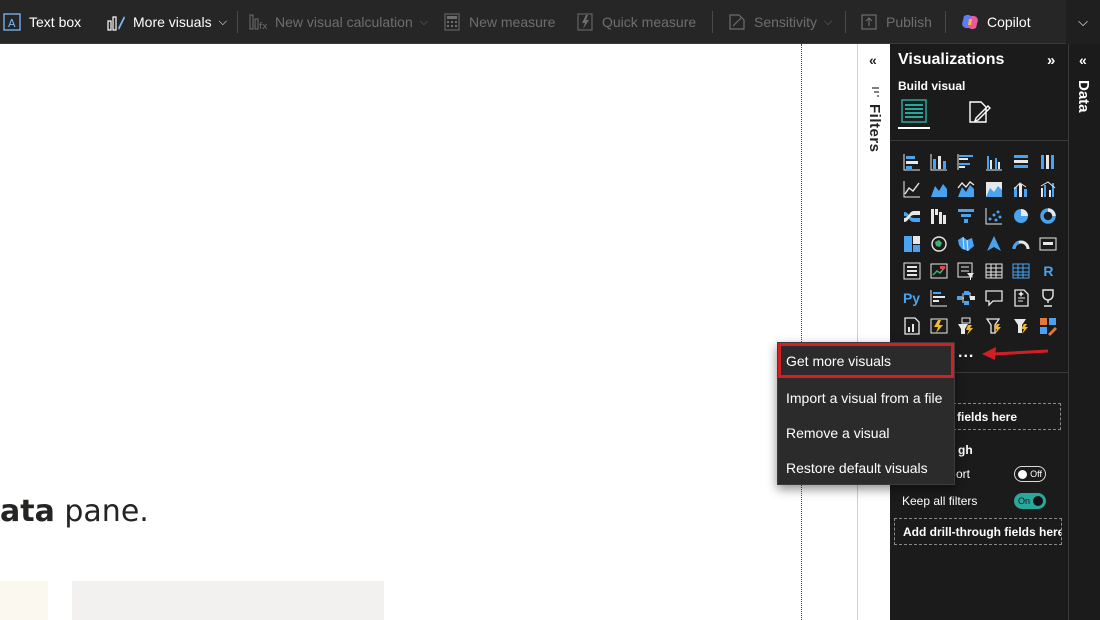 The width and height of the screenshot is (1100, 620). Describe the element at coordinates (27, 511) in the screenshot. I see `canvas-text-bold: ata` at that location.